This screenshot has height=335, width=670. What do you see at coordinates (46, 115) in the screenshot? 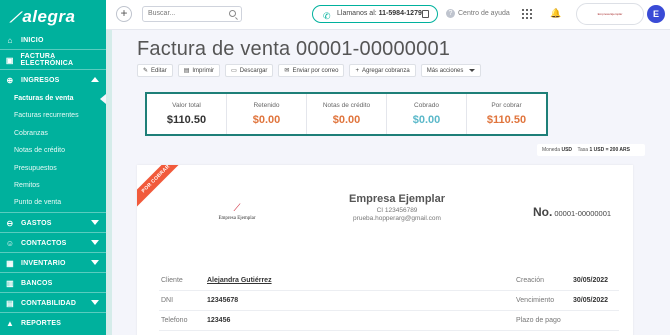
I see `sidebar-sub-facturas-recurrentes: Facturas recurrentes` at bounding box center [46, 115].